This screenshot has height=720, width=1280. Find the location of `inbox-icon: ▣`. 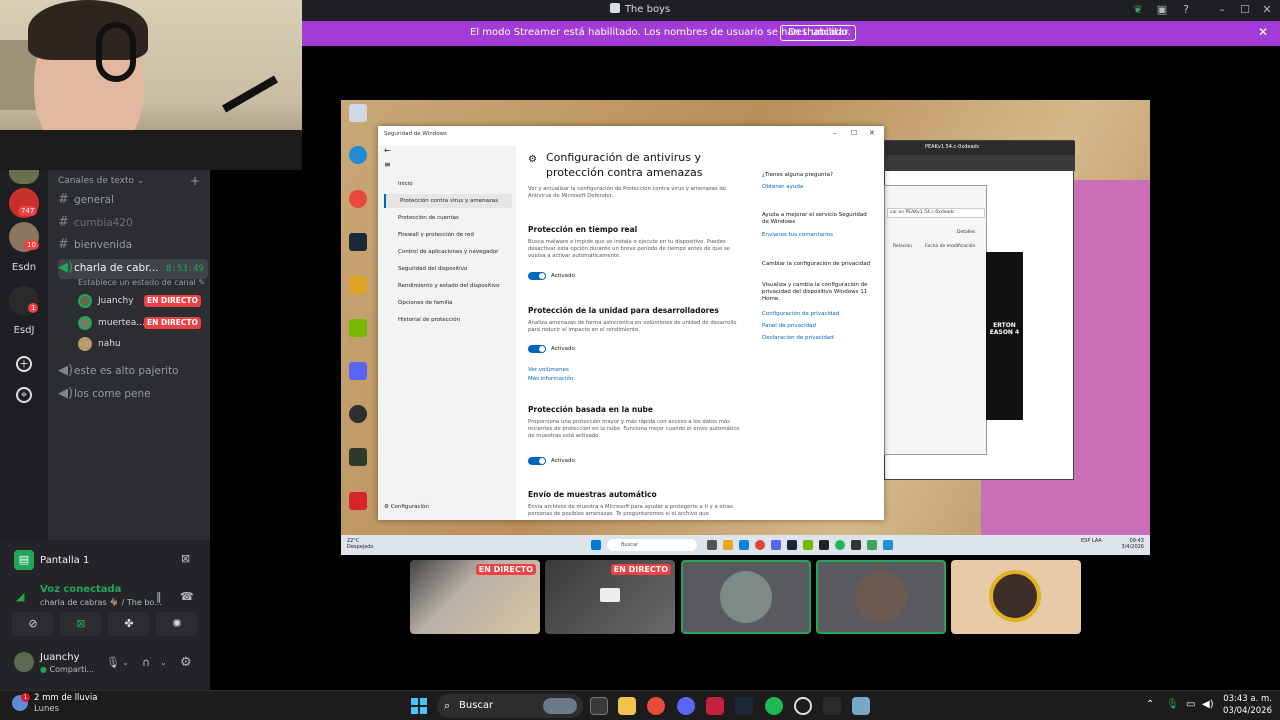

inbox-icon: ▣ is located at coordinates (1162, 10).